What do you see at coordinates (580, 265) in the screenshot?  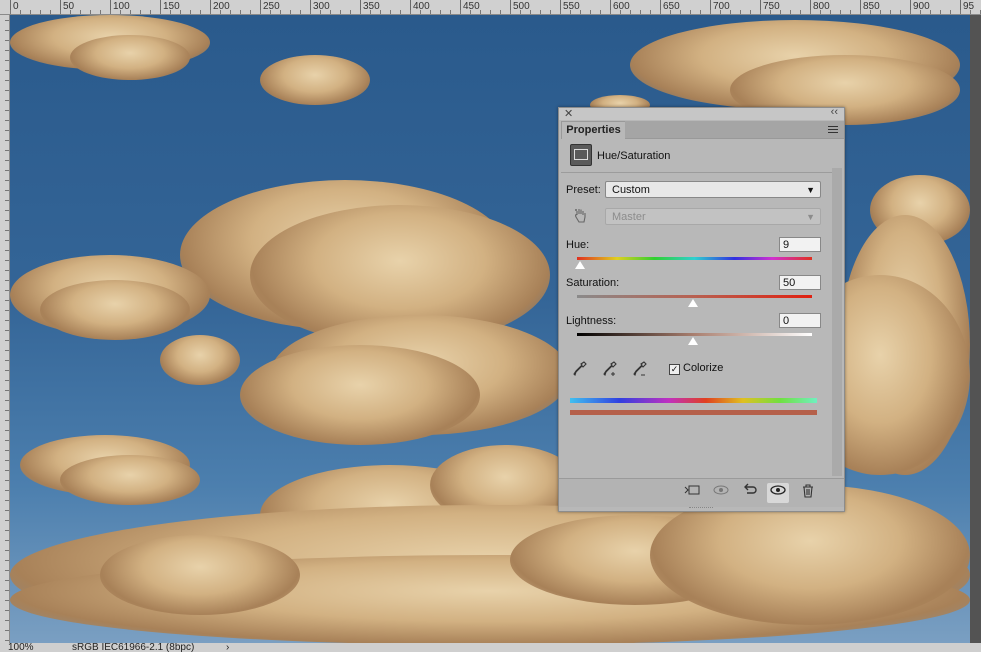 I see `hue-slider-thumb` at bounding box center [580, 265].